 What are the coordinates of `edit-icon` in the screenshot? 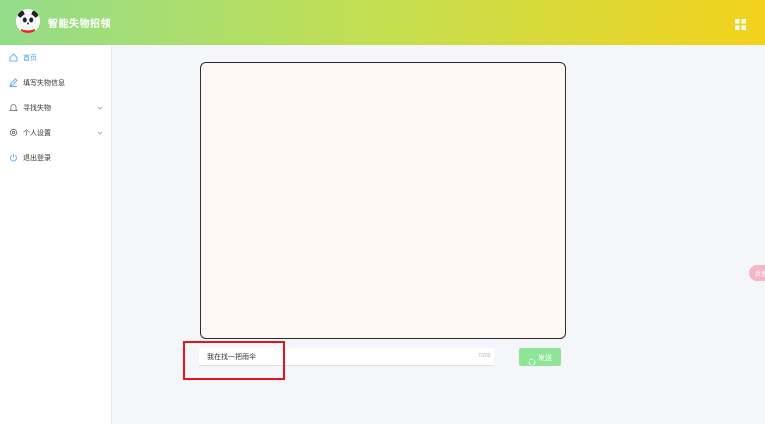 It's located at (13, 82).